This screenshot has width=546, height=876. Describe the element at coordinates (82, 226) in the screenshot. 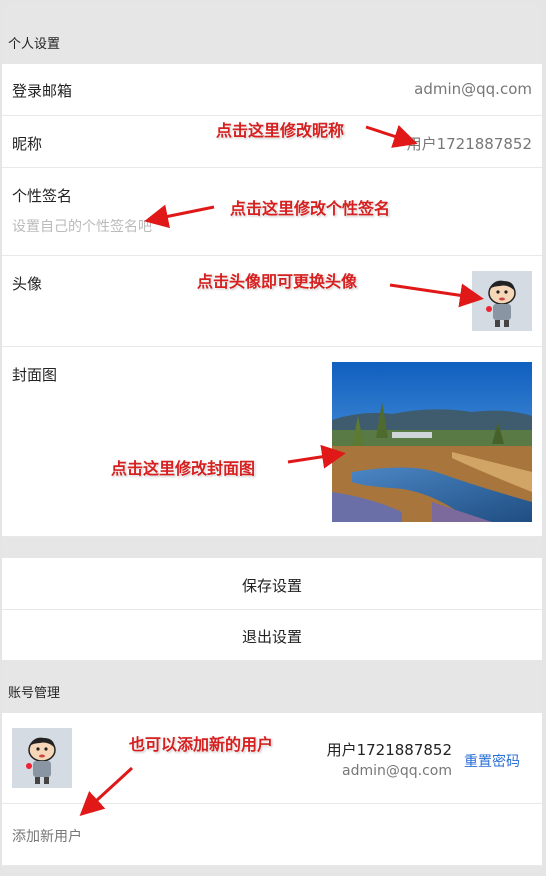

I see `signature-input: 设置自己的个性签名吧` at that location.